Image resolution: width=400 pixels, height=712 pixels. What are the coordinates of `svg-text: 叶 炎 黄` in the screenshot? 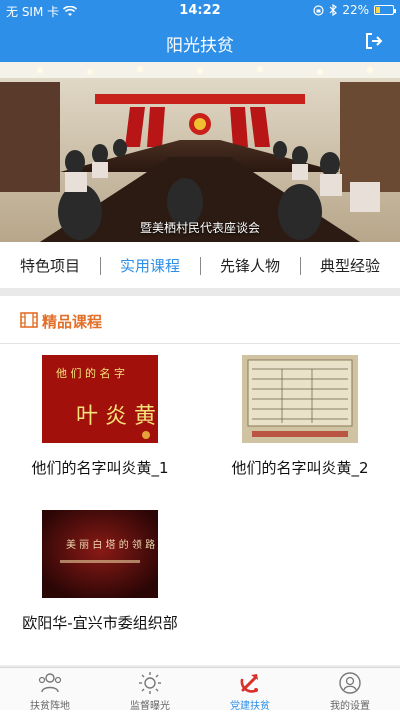 It's located at (116, 416).